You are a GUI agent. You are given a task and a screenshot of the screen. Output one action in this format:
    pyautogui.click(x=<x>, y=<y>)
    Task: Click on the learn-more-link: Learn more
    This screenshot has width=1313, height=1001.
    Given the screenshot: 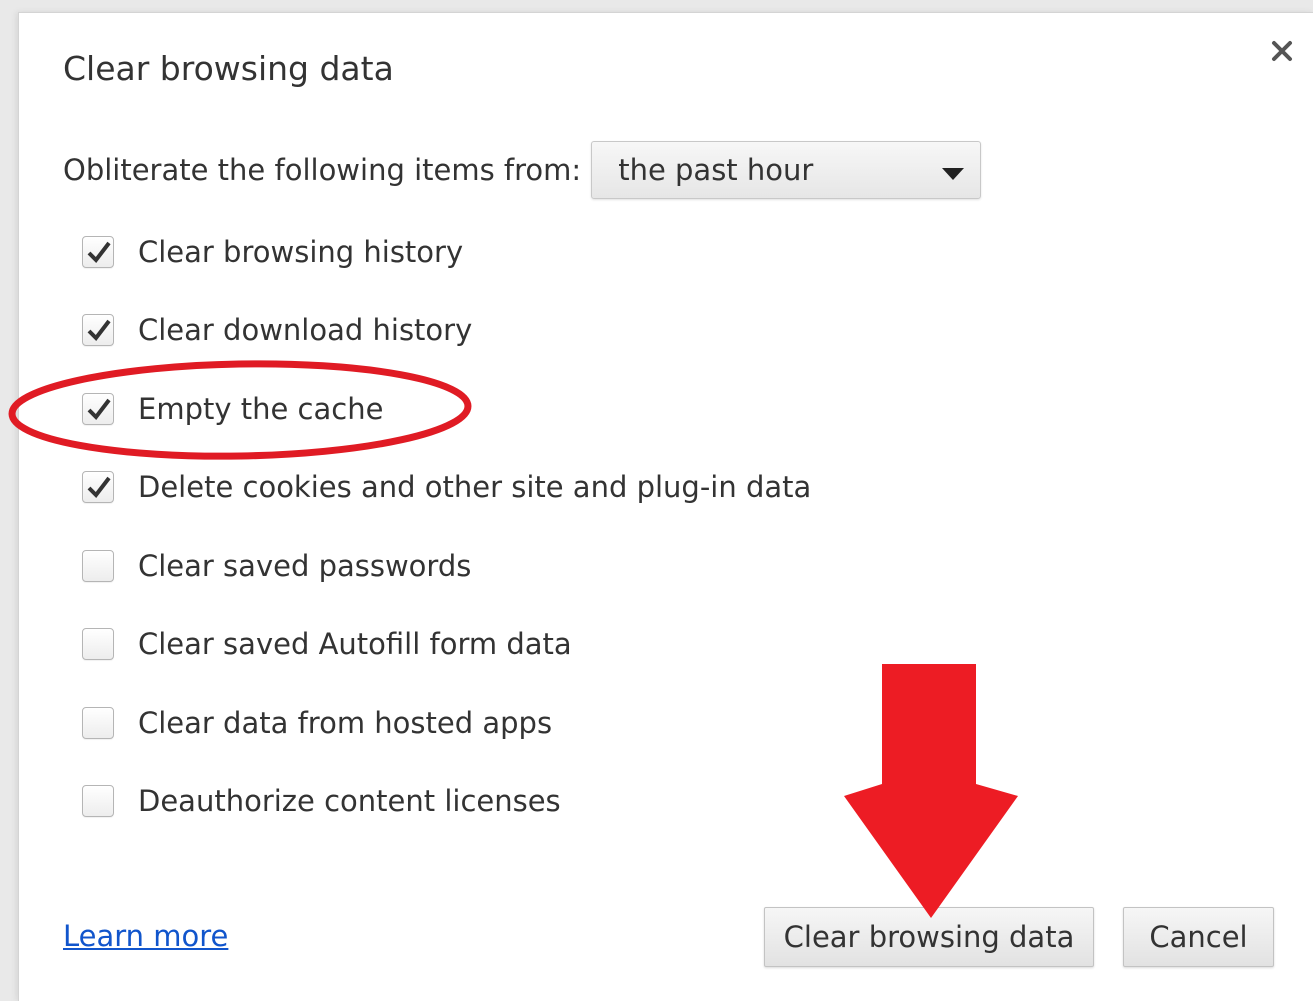 What is the action you would take?
    pyautogui.click(x=145, y=936)
    